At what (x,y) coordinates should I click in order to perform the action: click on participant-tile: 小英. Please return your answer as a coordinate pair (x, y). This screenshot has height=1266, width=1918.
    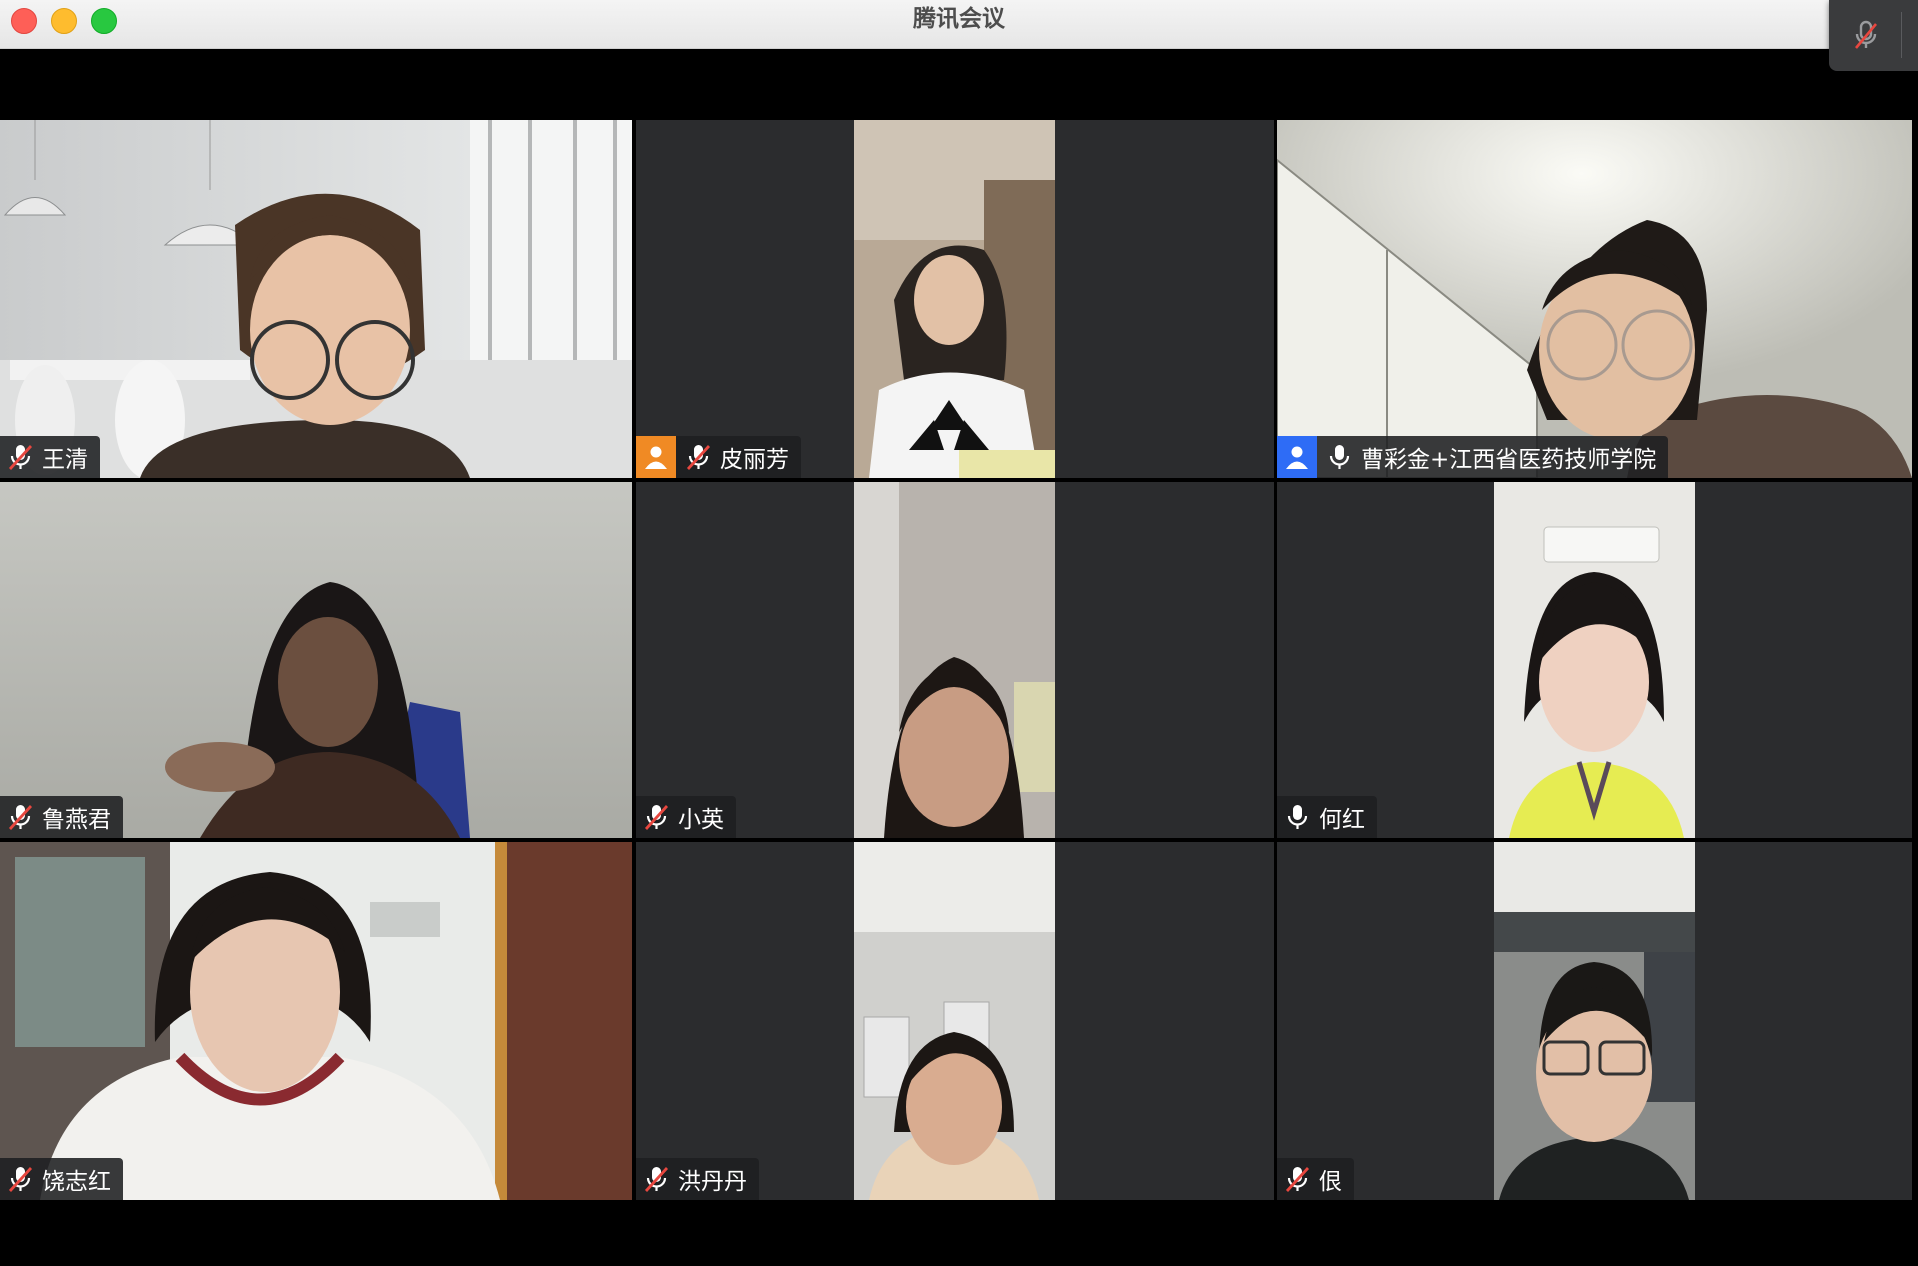
    Looking at the image, I should click on (955, 660).